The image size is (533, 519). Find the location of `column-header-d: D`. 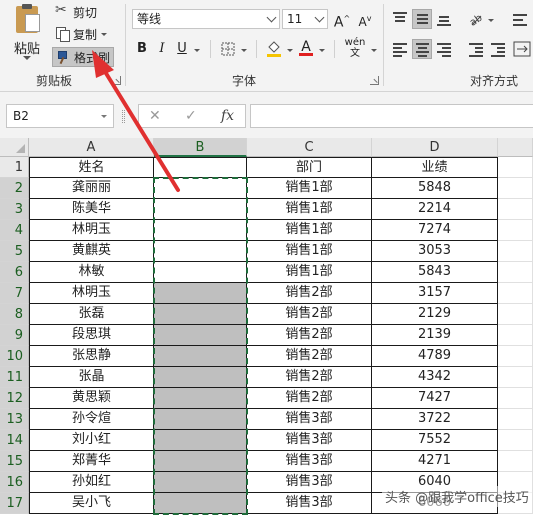

column-header-d: D is located at coordinates (435, 147).